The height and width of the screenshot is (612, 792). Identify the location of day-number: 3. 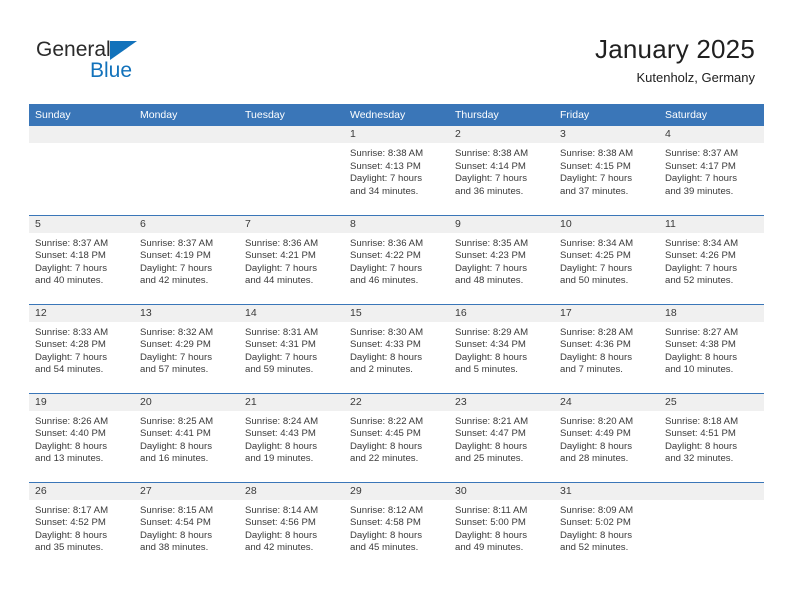
(606, 134).